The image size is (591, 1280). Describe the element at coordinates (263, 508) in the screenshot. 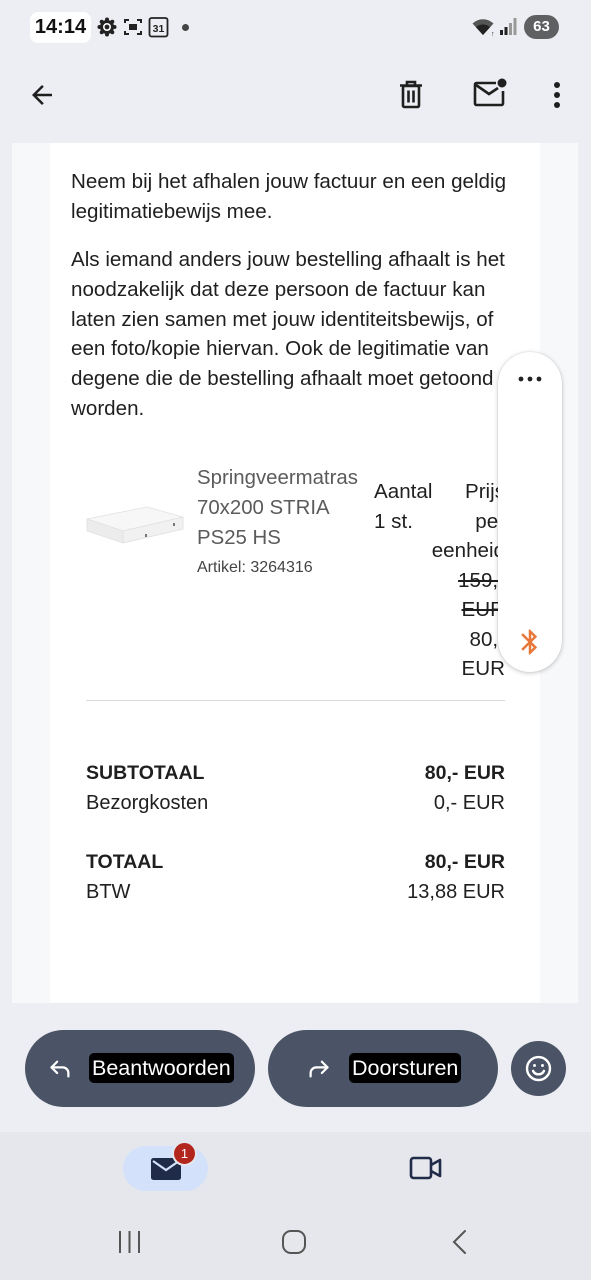

I see `product-name-line: 70x200 STRIA` at that location.